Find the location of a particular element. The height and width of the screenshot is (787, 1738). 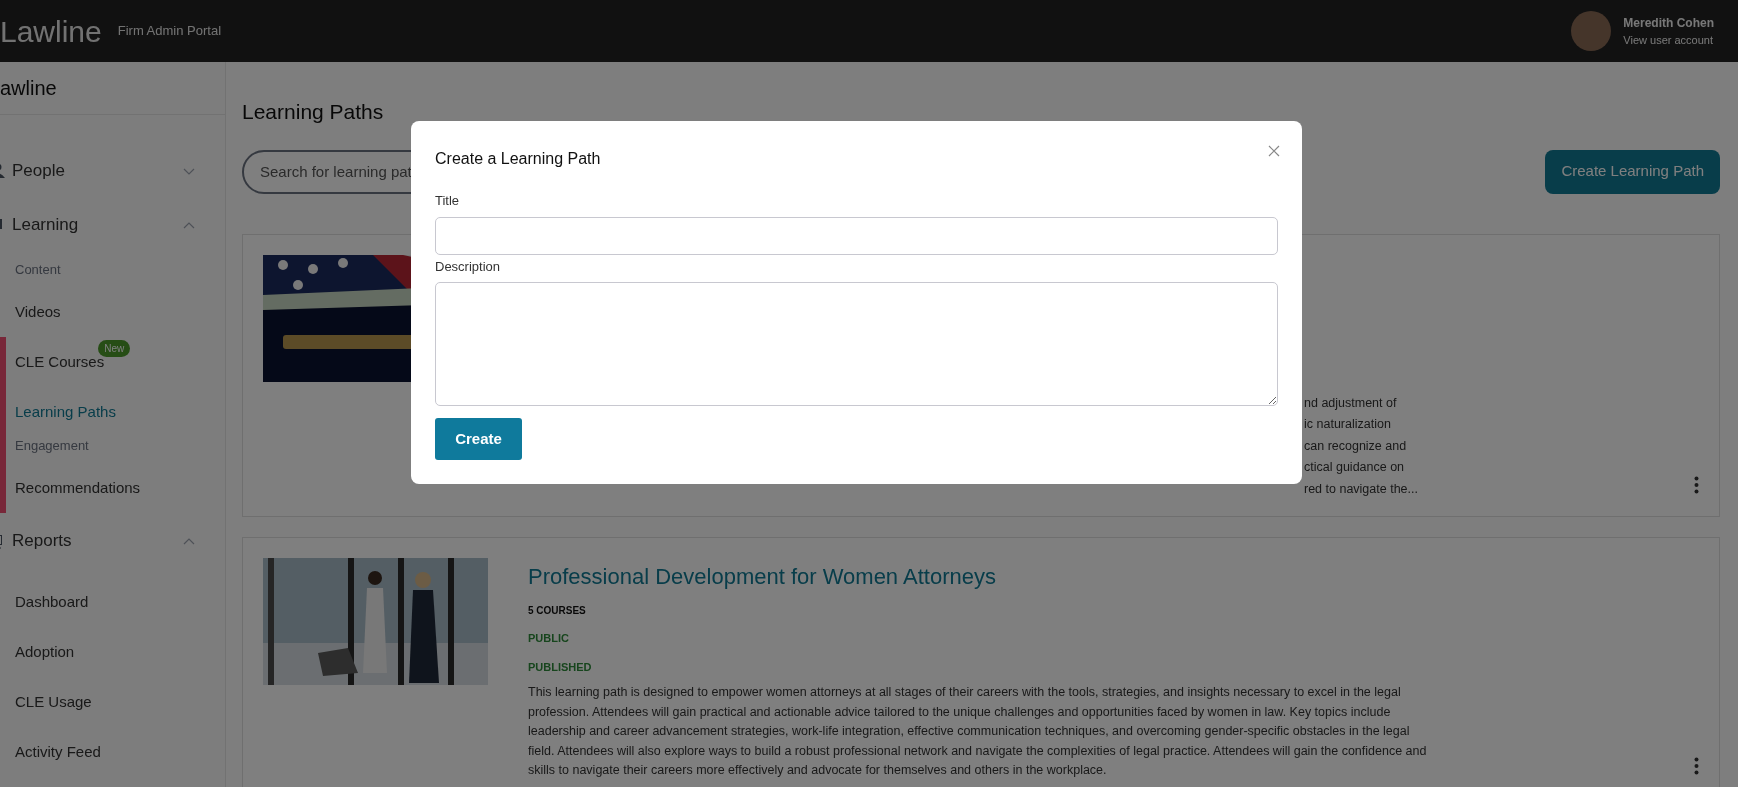

publish-status: PUBLISHED is located at coordinates (560, 667).